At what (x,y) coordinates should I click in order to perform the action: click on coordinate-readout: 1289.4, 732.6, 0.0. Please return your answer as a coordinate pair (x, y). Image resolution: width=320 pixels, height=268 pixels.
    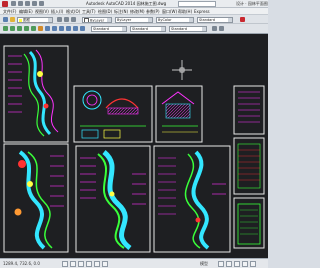
    Looking at the image, I should click on (21, 263).